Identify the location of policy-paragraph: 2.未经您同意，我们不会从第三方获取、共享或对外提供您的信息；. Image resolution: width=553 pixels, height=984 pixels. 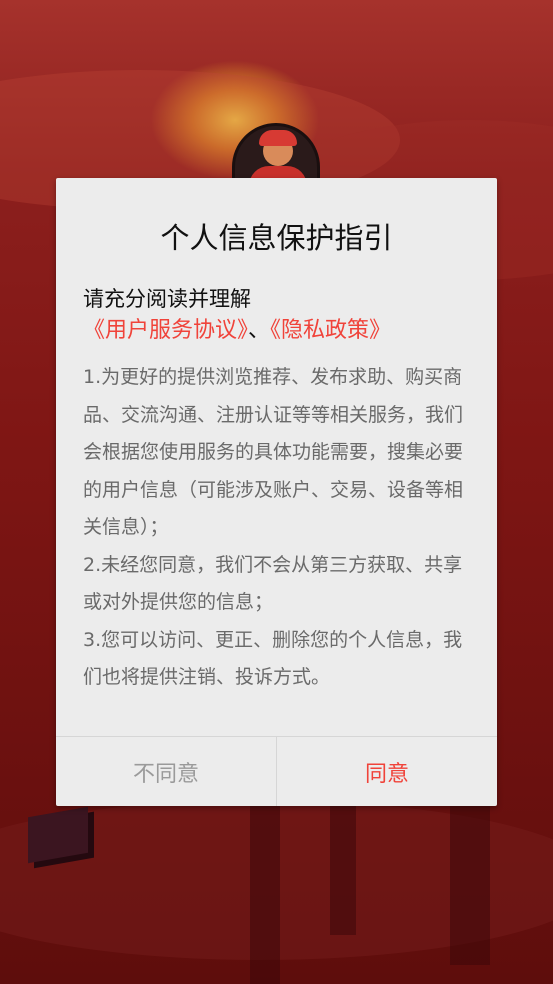
(273, 583).